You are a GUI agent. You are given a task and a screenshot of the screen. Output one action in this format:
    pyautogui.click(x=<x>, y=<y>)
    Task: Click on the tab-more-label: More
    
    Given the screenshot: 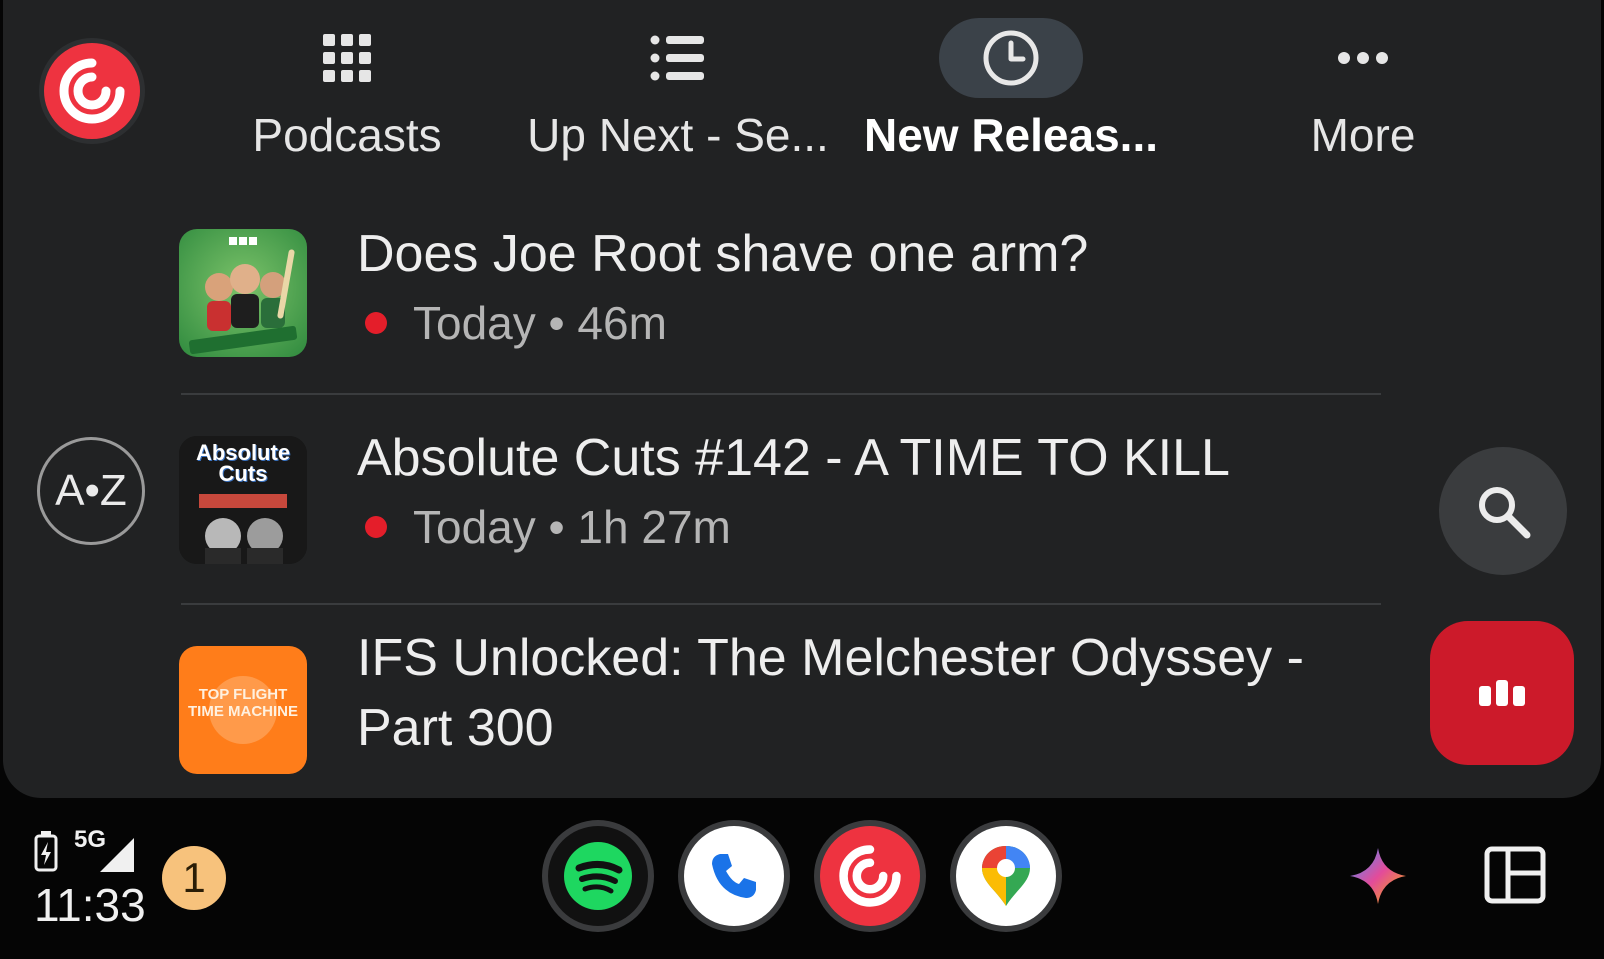 What is the action you would take?
    pyautogui.click(x=1363, y=135)
    